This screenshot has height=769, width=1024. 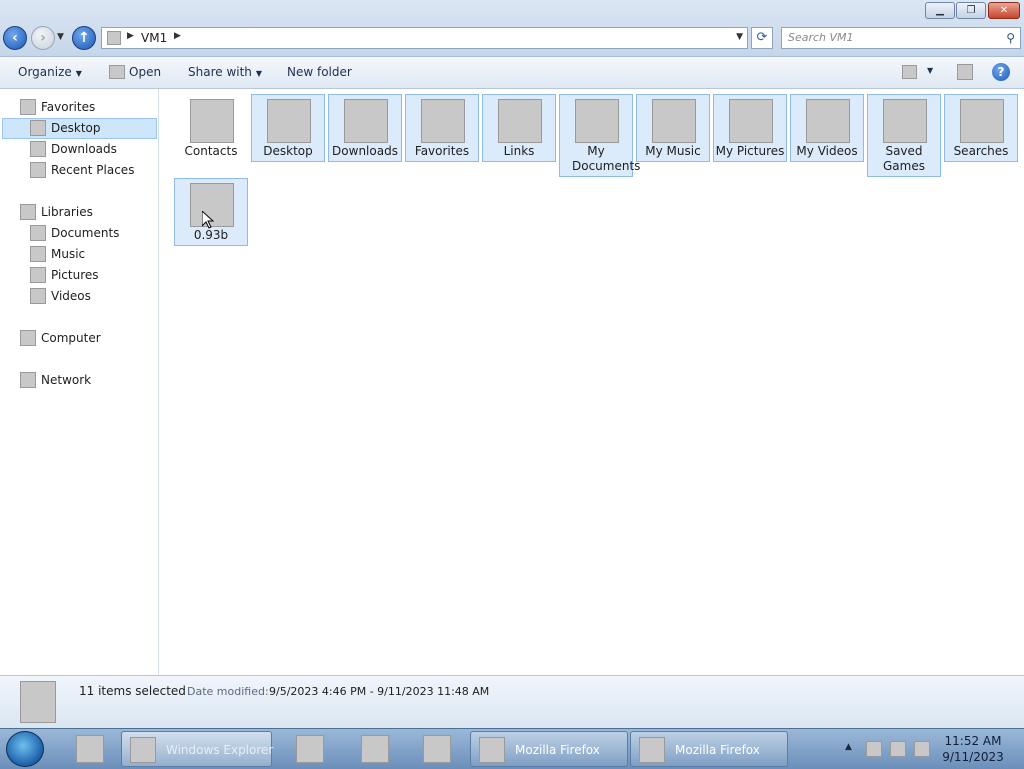 I want to click on share-with-button: Share with ▼, so click(x=225, y=72).